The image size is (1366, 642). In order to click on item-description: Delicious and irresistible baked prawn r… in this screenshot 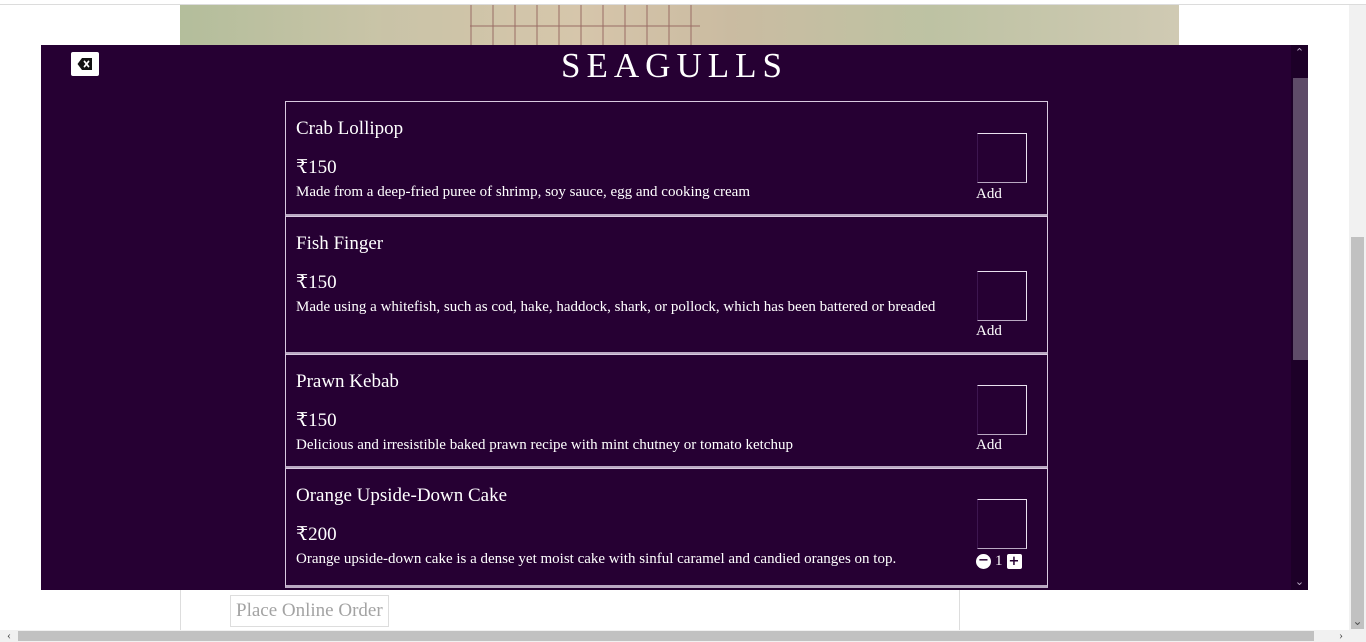, I will do `click(544, 445)`.